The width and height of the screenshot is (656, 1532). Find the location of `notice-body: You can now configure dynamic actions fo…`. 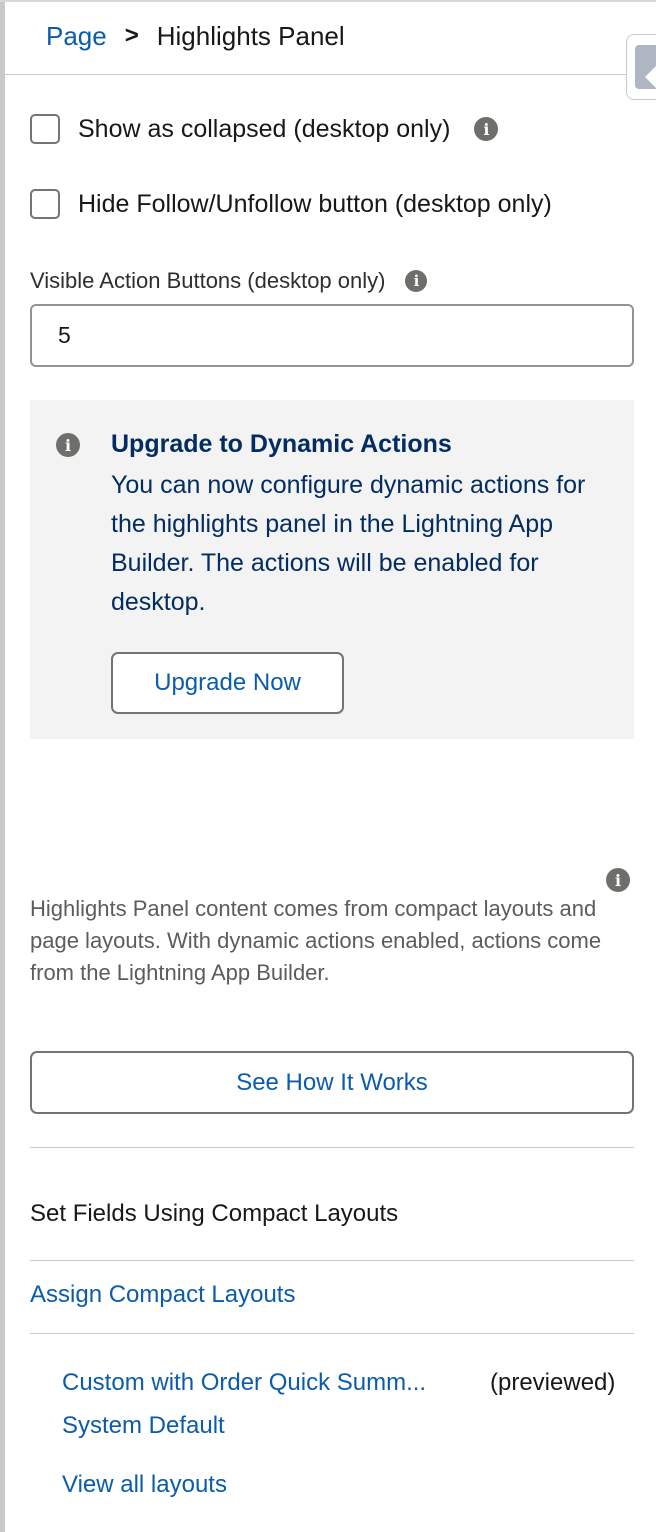

notice-body: You can now configure dynamic actions fo… is located at coordinates (348, 543).